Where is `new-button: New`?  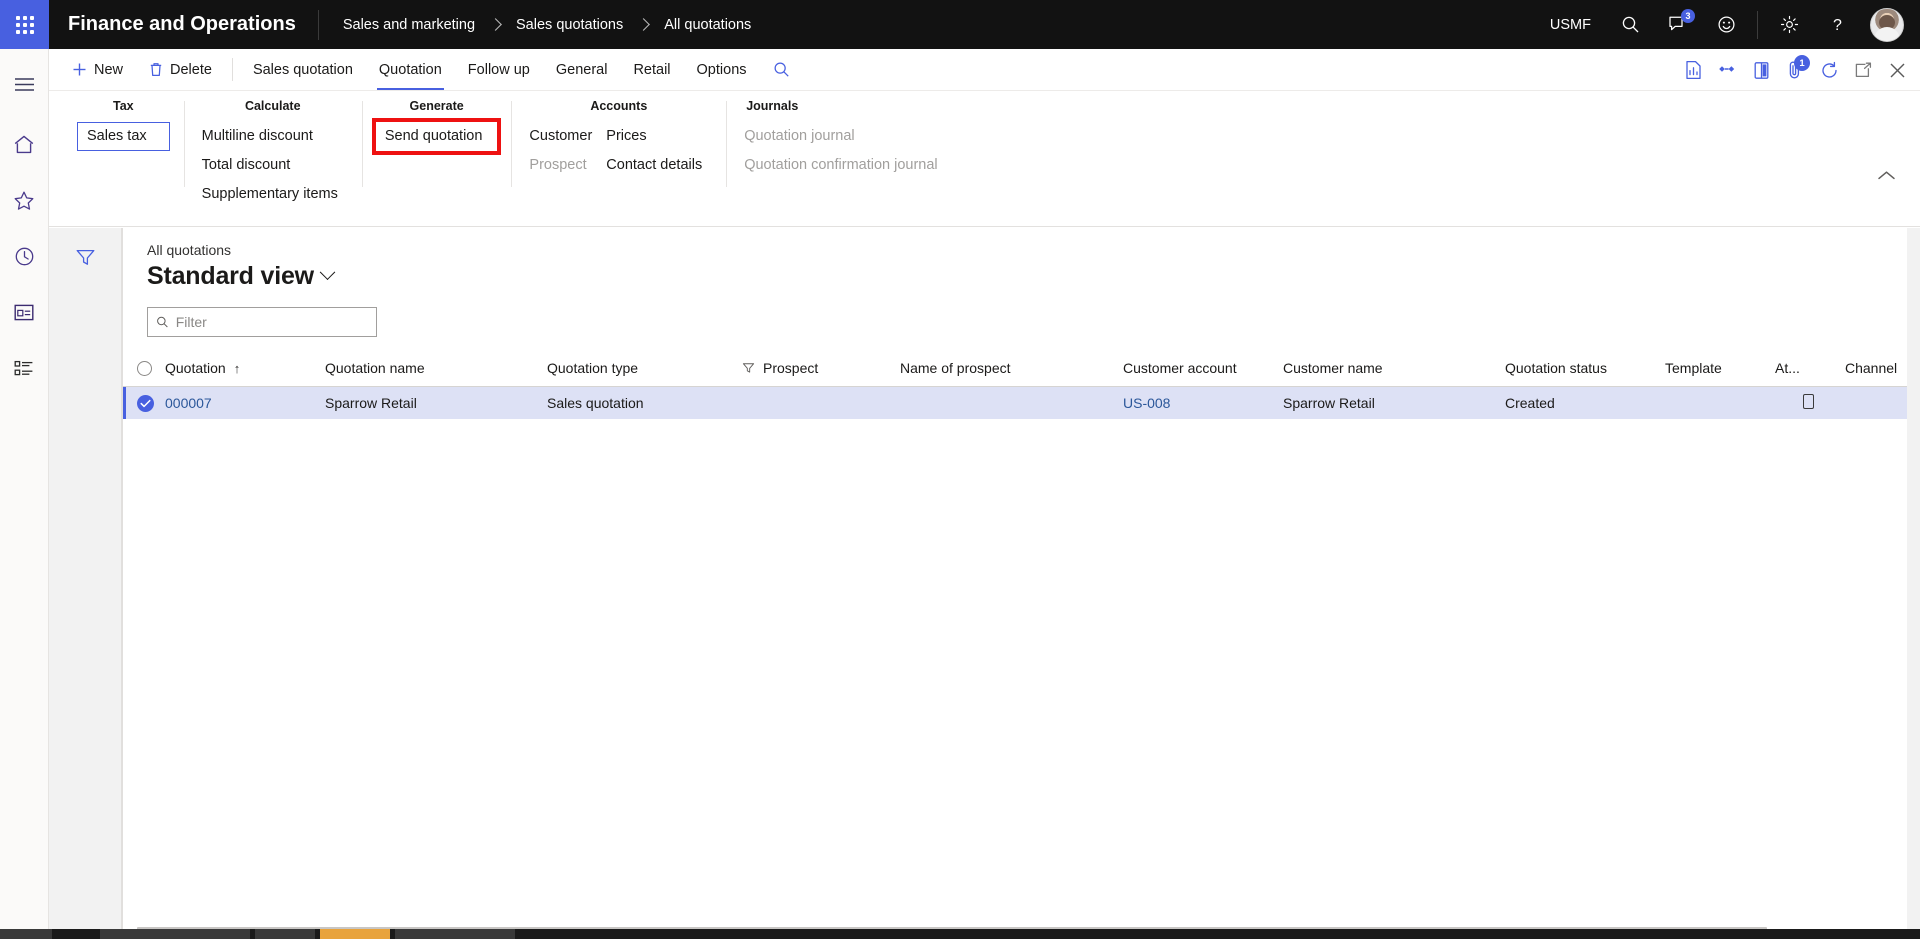 new-button: New is located at coordinates (97, 69).